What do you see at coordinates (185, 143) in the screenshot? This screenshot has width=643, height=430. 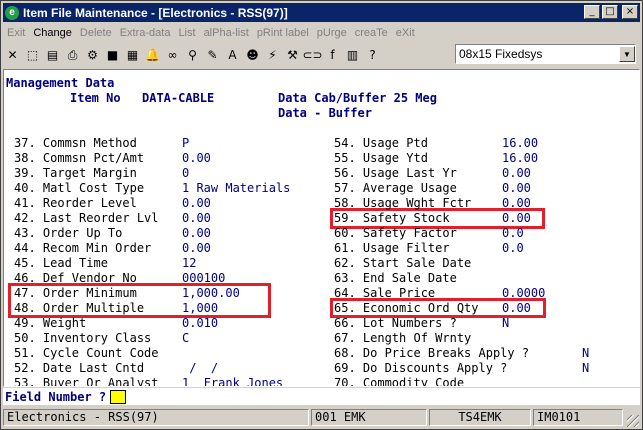 I see `left-field-value: P` at bounding box center [185, 143].